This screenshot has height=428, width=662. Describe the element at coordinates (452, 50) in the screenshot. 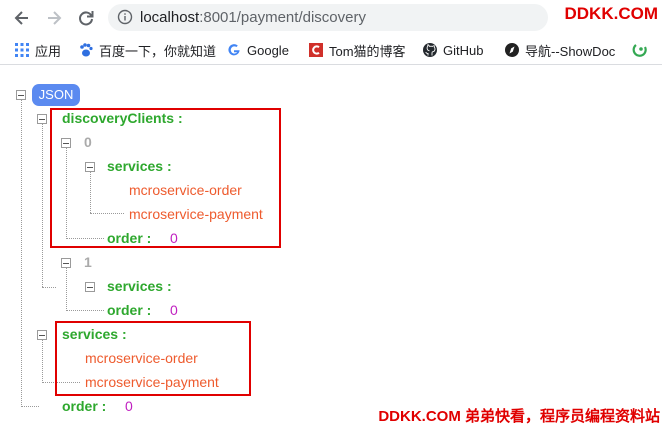

I see `bookmark-github: GitHub` at that location.